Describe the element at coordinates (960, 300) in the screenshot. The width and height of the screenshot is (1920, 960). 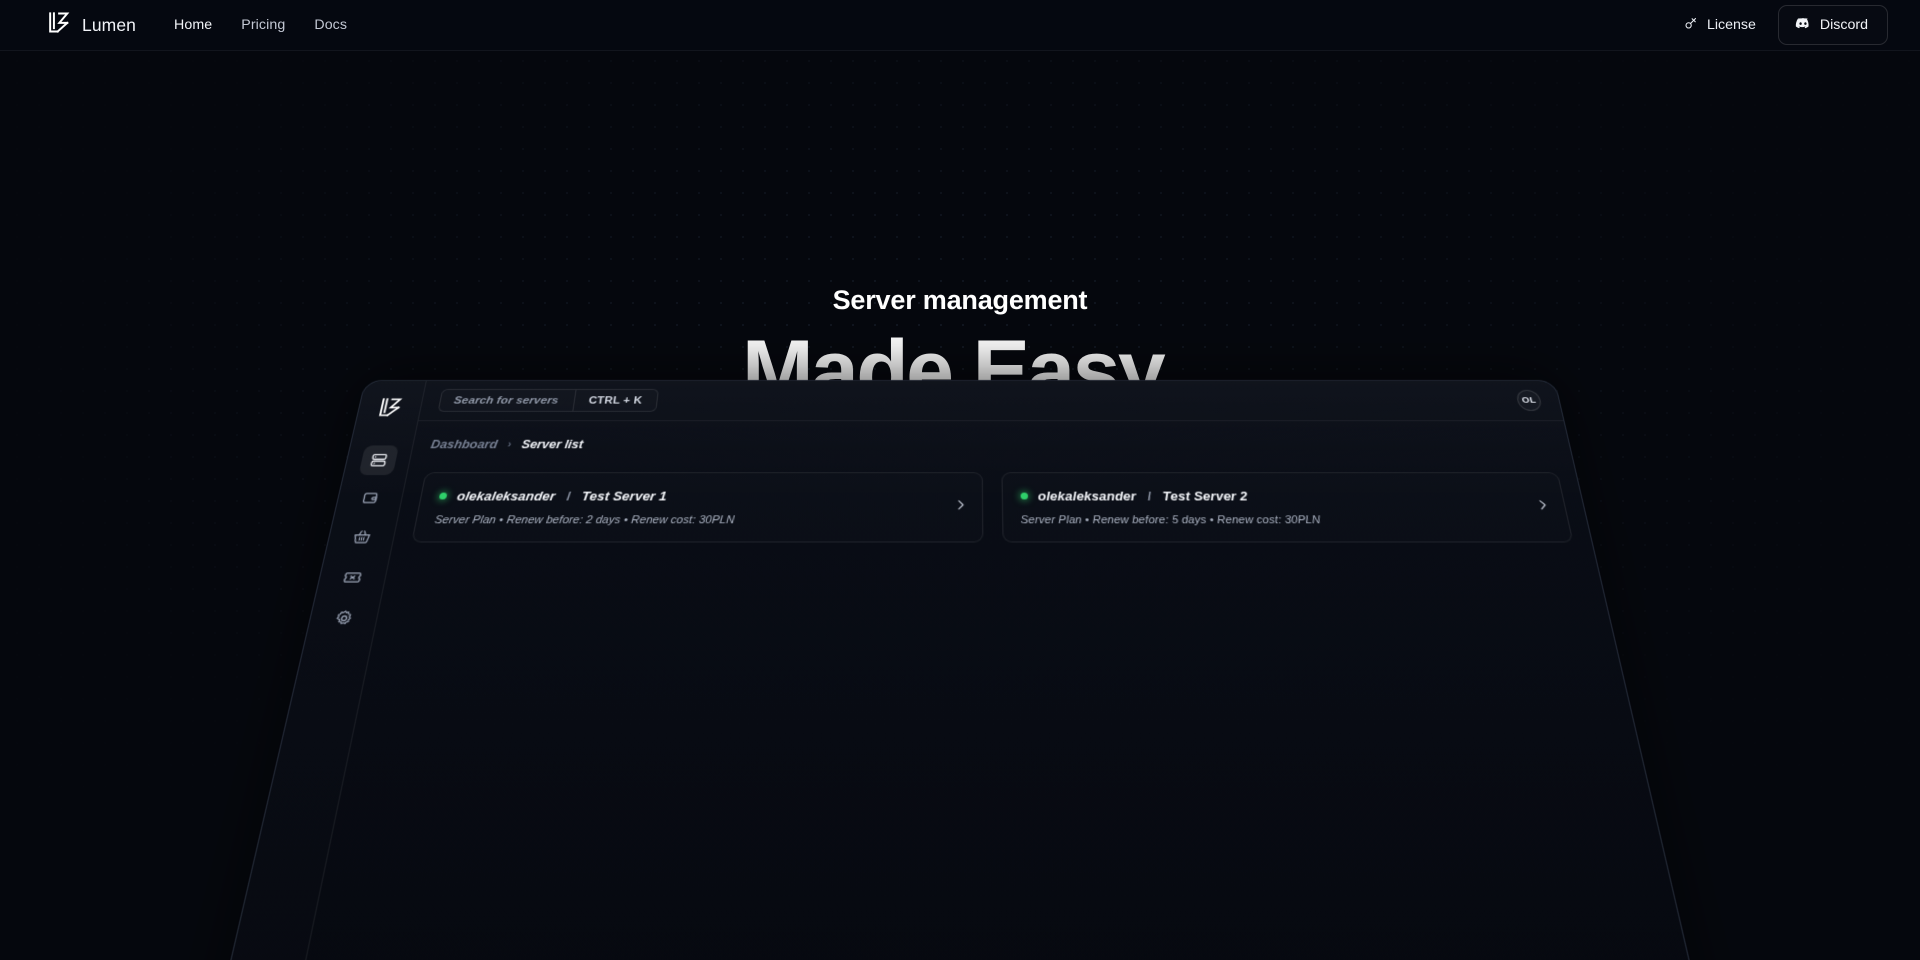
I see `hero-kicker: Server management` at that location.